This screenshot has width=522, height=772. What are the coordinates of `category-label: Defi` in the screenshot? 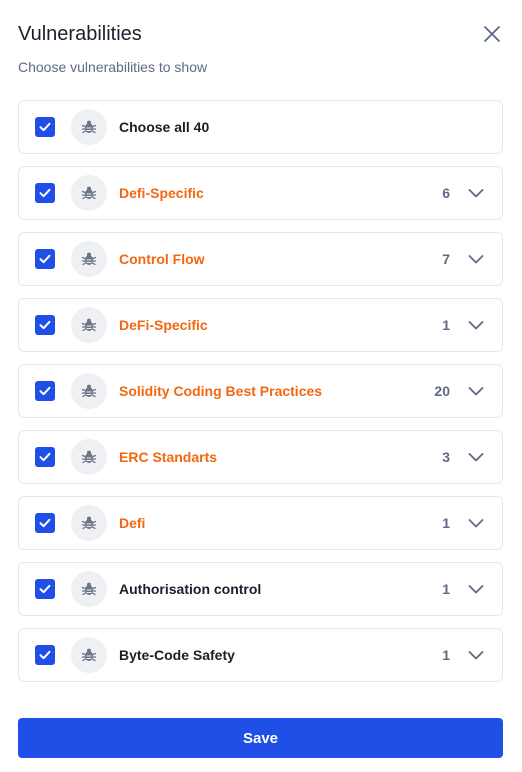 It's located at (132, 523).